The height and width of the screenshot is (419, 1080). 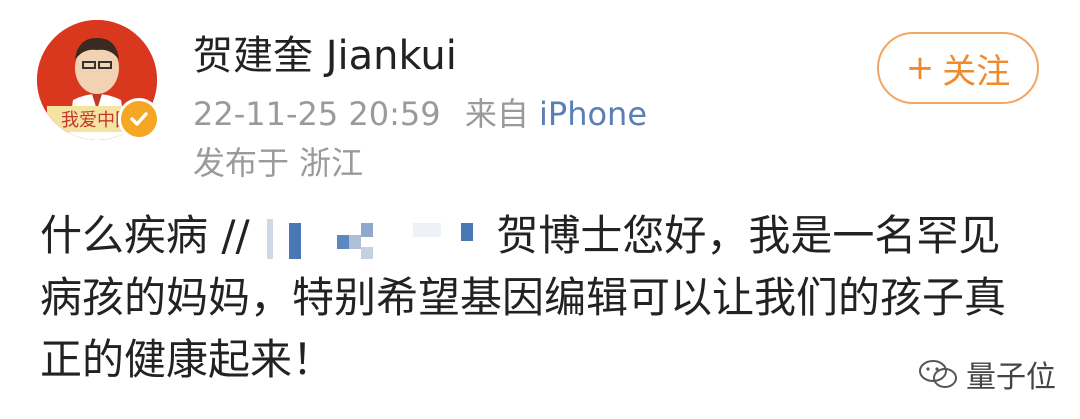 What do you see at coordinates (325, 56) in the screenshot?
I see `username: 贺建奎 Jiankui` at bounding box center [325, 56].